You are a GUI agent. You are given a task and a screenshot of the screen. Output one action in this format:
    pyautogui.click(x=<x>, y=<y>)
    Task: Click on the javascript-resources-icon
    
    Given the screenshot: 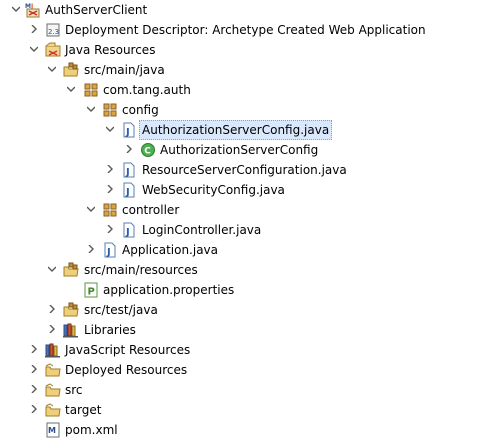 What is the action you would take?
    pyautogui.click(x=53, y=350)
    